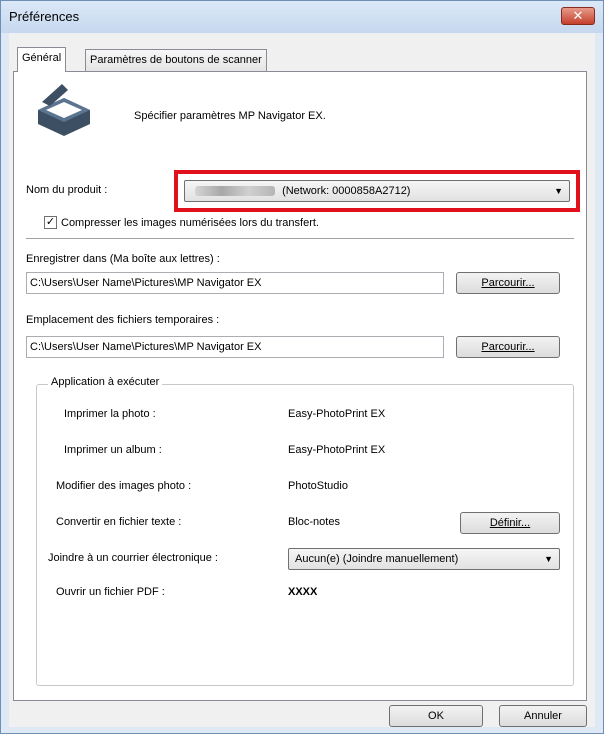 Image resolution: width=604 pixels, height=734 pixels. Describe the element at coordinates (123, 320) in the screenshot. I see `temp-location-label: Emplacement des fichiers temporaires :` at that location.